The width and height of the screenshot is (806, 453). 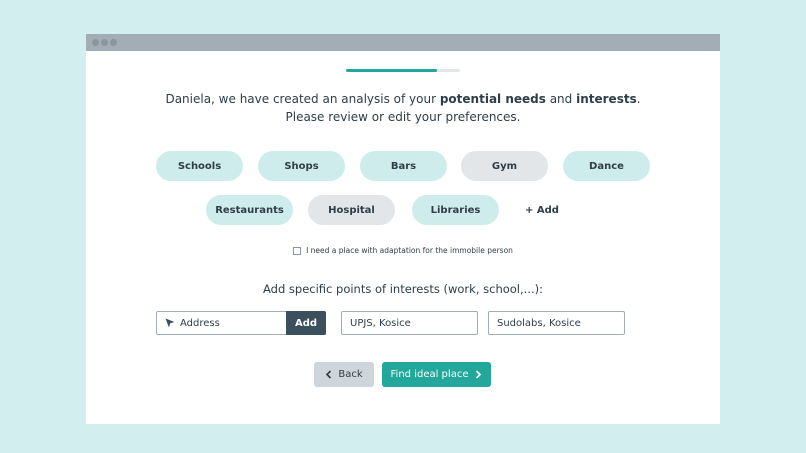 What do you see at coordinates (409, 323) in the screenshot?
I see `poi-entry: UPJS, Kosice` at bounding box center [409, 323].